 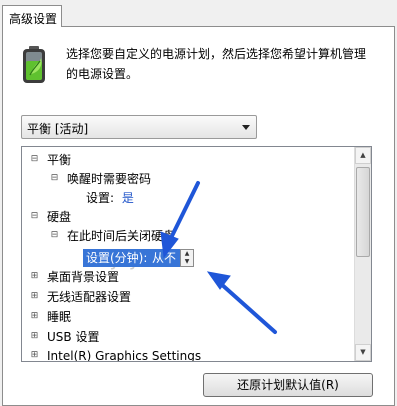 I want to click on tree-label-disk-off: 在此时间后关闭硬盘, so click(x=121, y=236).